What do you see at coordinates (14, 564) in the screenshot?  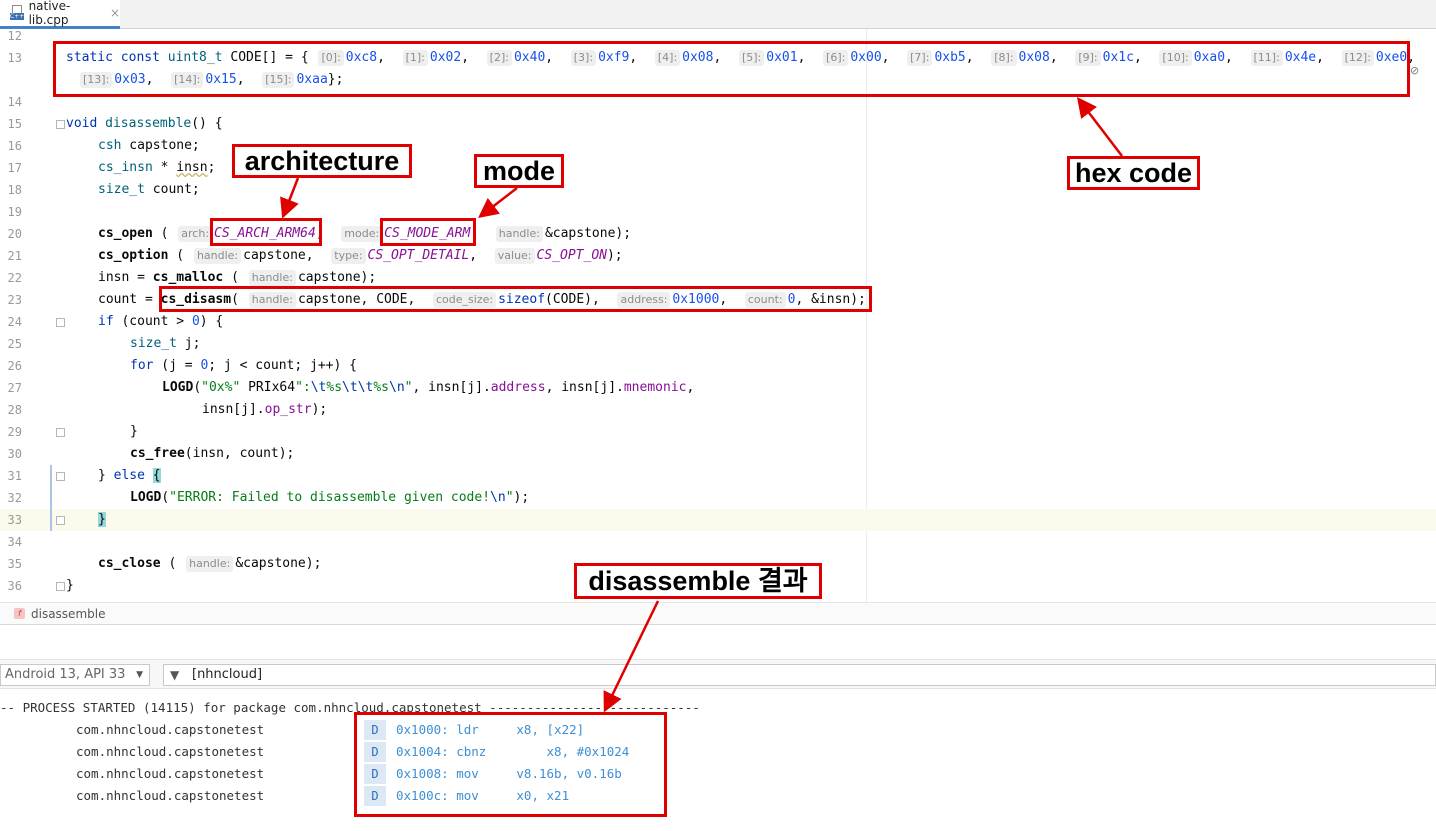 I see `line-number: 35` at bounding box center [14, 564].